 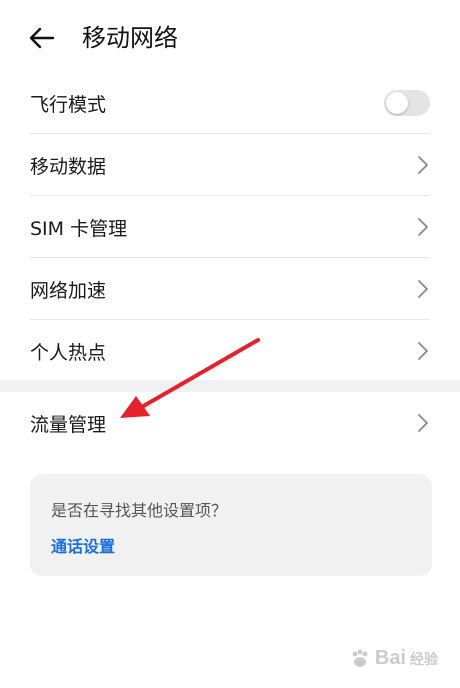 I want to click on mobile-data-row: 移动数据, so click(x=230, y=165).